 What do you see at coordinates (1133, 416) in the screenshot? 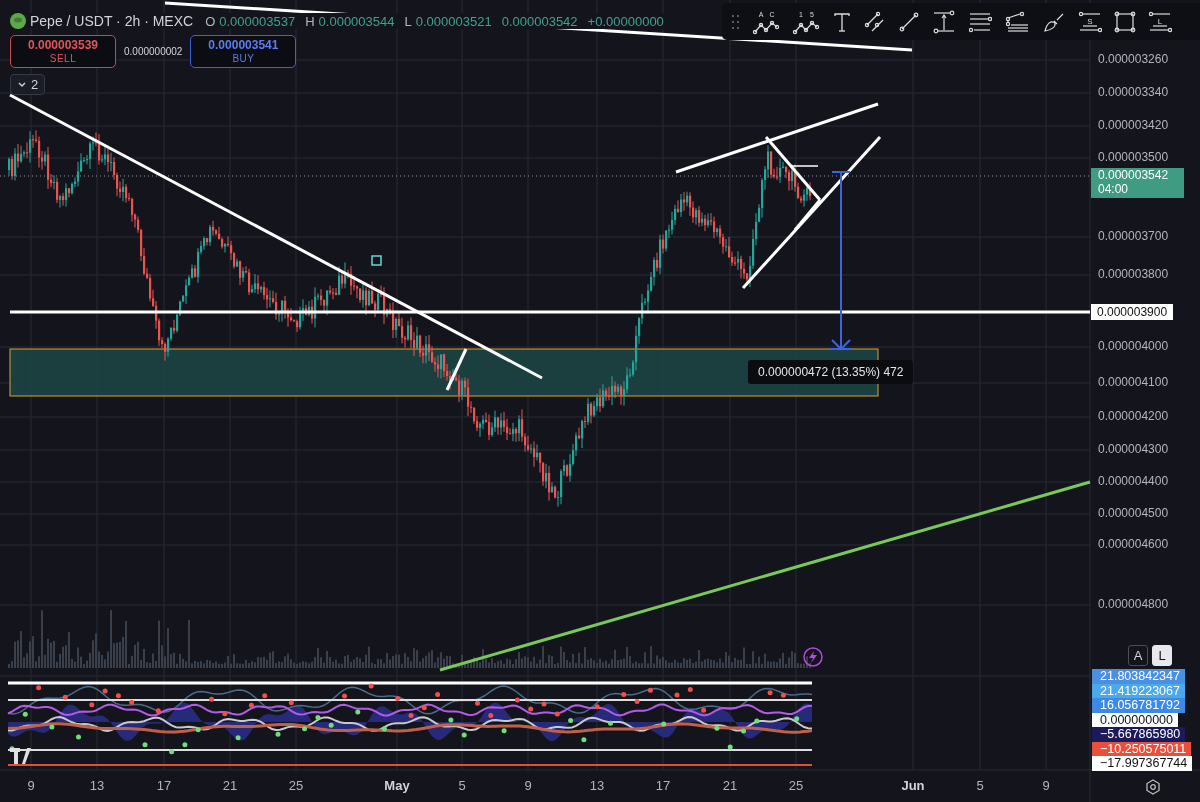
I see `price-tick: 0.000004200` at bounding box center [1133, 416].